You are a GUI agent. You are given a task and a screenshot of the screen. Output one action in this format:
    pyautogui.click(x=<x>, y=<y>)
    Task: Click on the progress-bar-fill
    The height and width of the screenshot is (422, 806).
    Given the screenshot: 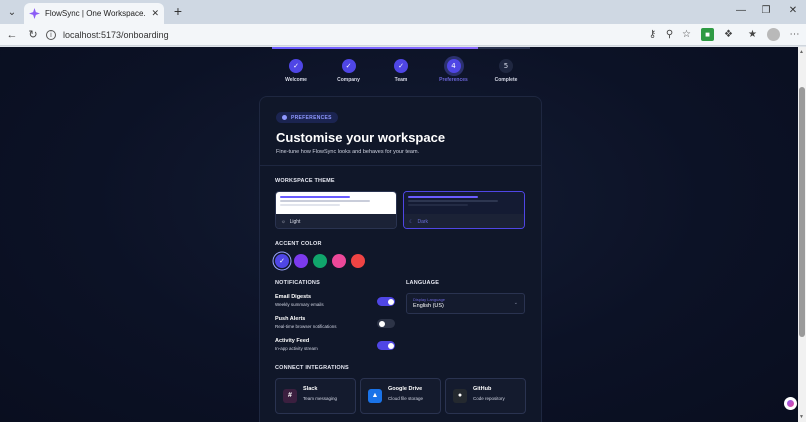 What is the action you would take?
    pyautogui.click(x=375, y=48)
    